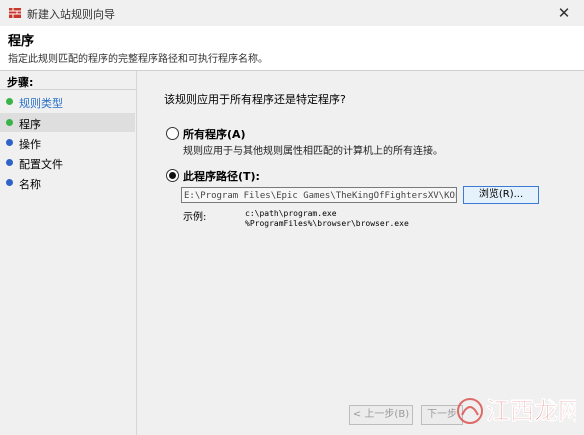  I want to click on page-title: 程序, so click(21, 41).